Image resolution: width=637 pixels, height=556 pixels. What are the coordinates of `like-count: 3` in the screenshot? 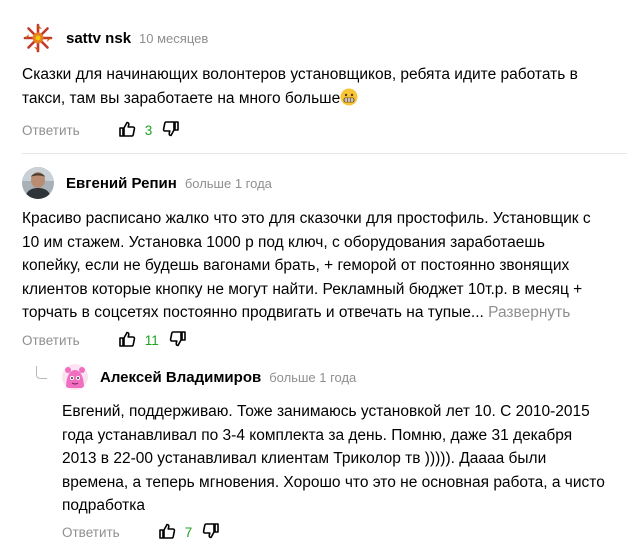 It's located at (148, 130).